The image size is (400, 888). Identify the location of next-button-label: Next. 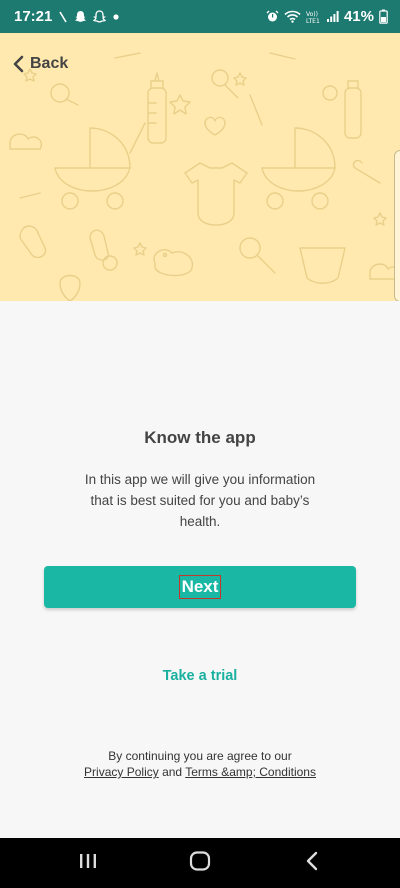
(200, 587).